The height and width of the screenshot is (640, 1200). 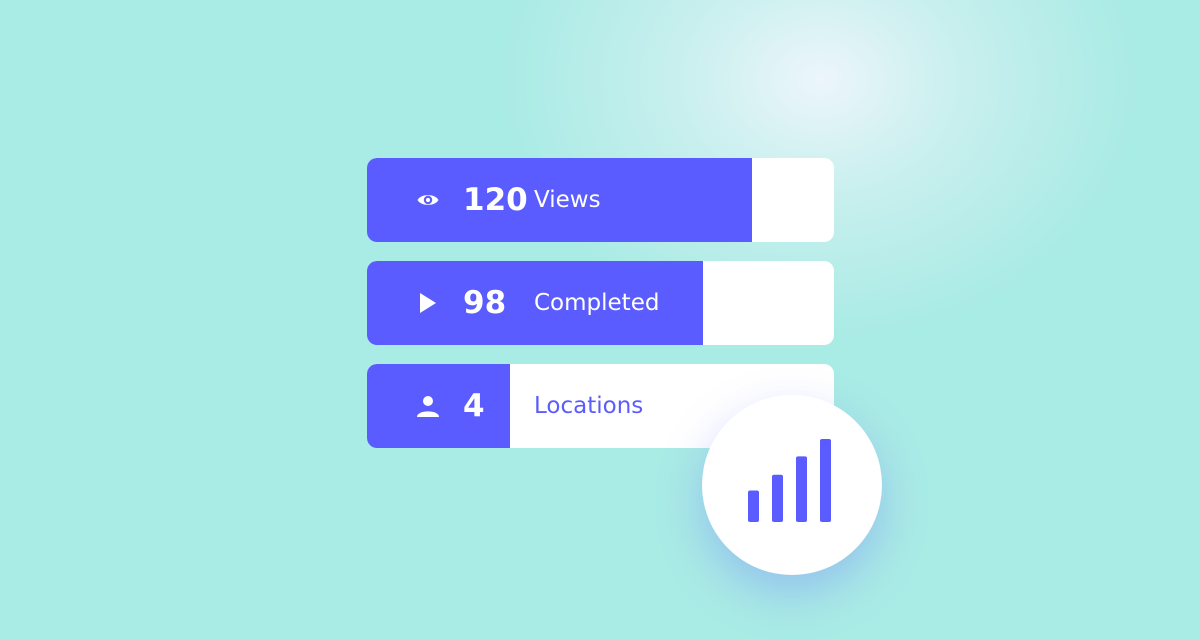 What do you see at coordinates (789, 480) in the screenshot?
I see `bar-chart-icon` at bounding box center [789, 480].